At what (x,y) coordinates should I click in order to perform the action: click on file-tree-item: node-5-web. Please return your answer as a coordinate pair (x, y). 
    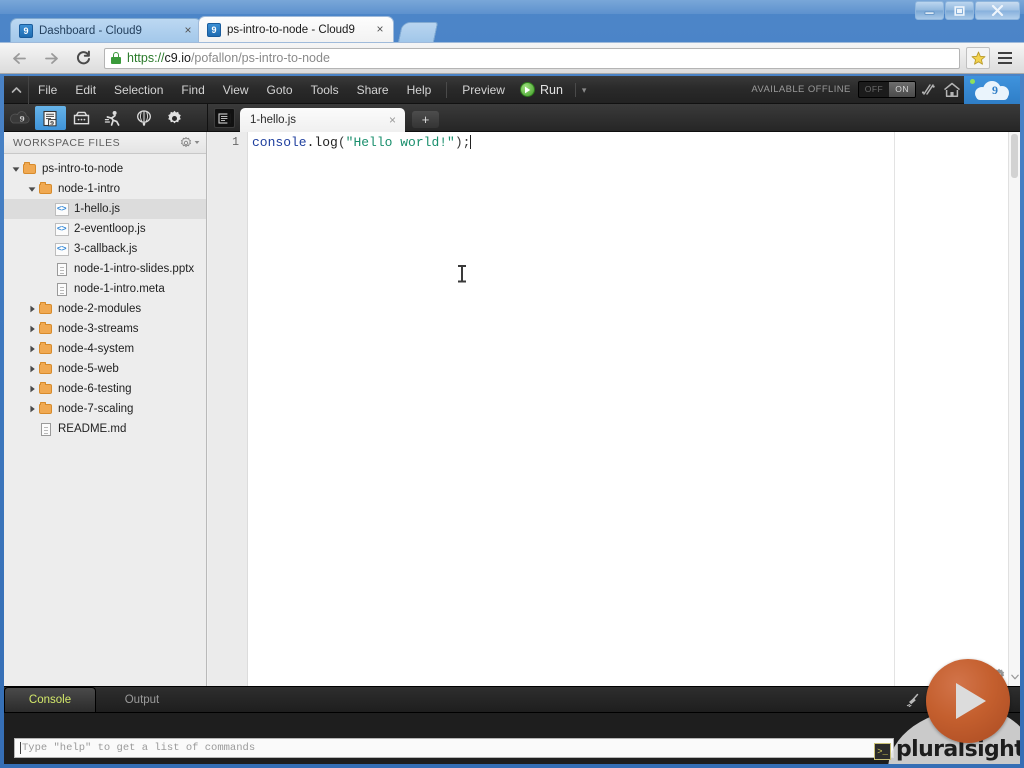
    Looking at the image, I should click on (105, 369).